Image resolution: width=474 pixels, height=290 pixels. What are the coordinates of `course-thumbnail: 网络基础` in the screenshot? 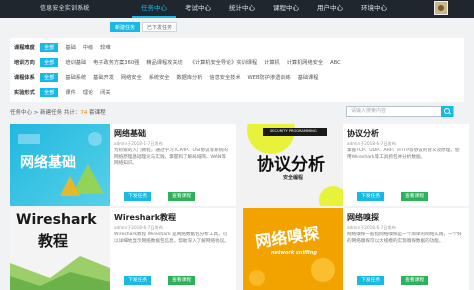 It's located at (60, 165).